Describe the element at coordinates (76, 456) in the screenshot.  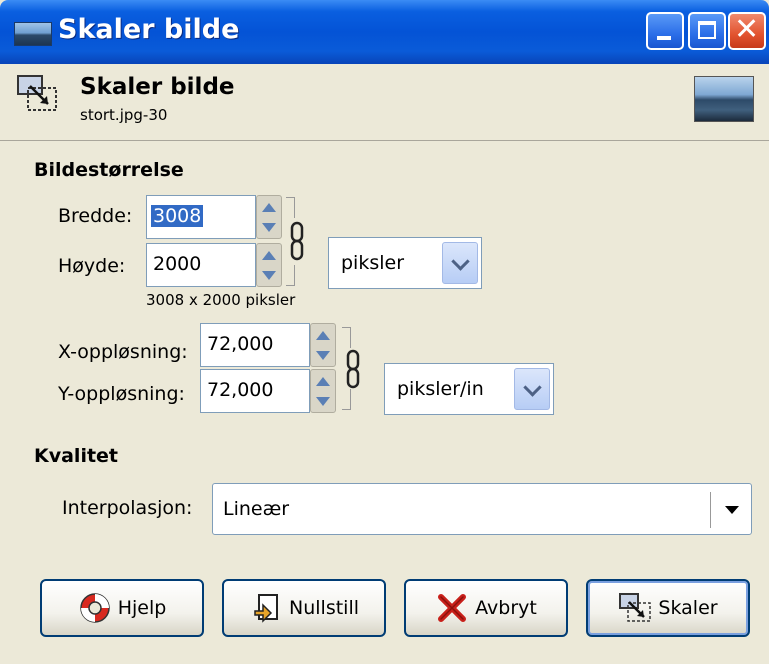
I see `quality-heading: Kvalitet` at that location.